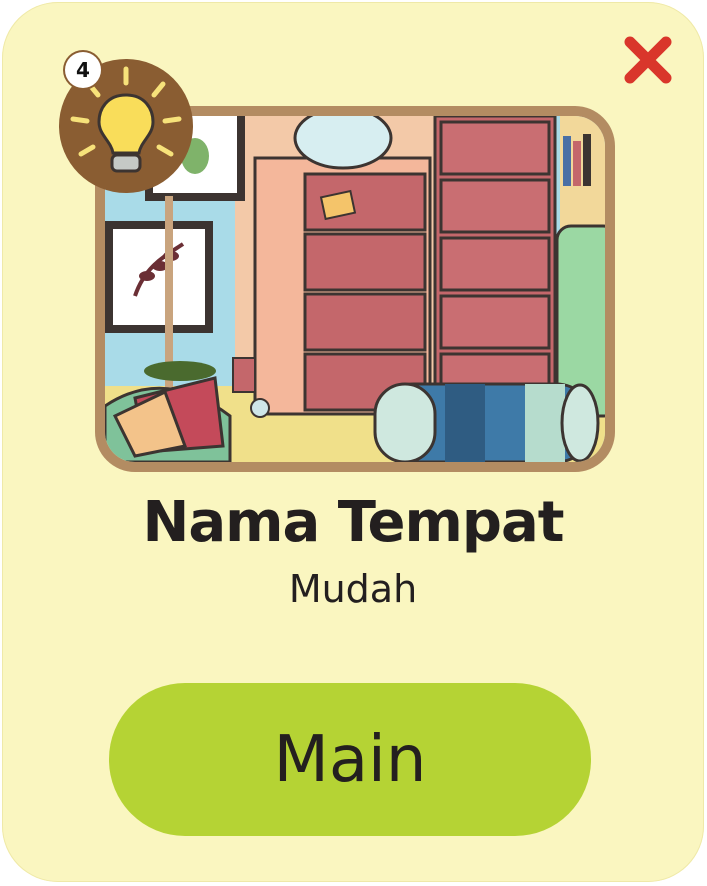  Describe the element at coordinates (353, 522) in the screenshot. I see `level-title: Nama Tempat` at that location.